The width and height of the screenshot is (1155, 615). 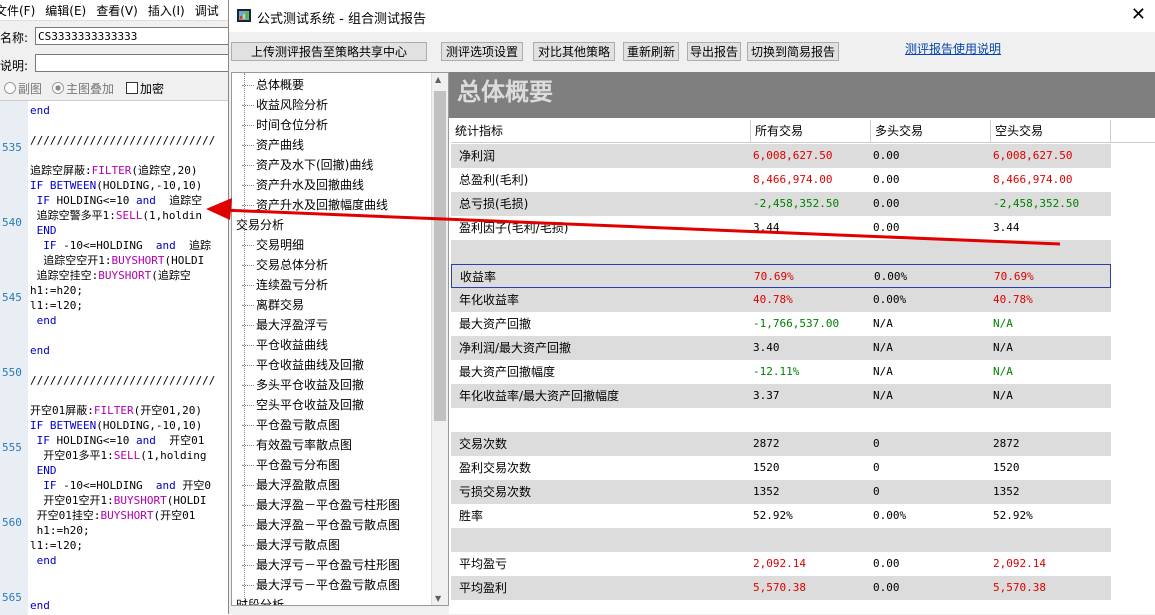 I want to click on table-row: 净利润/最大资产回撤 3.40 N/A N/A, so click(x=781, y=348).